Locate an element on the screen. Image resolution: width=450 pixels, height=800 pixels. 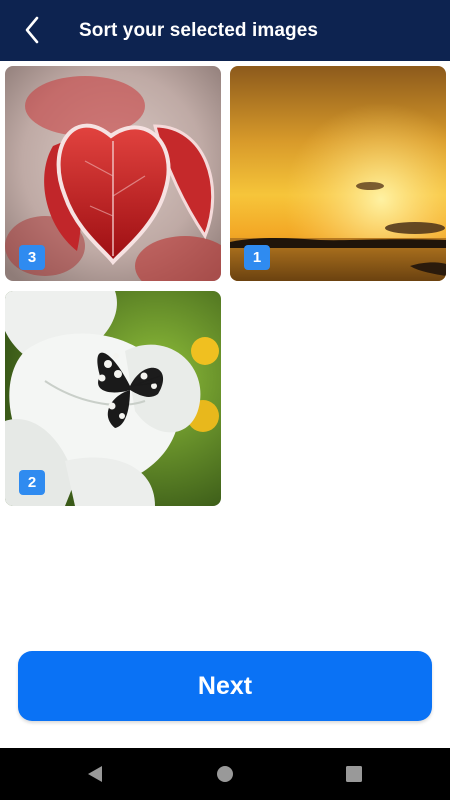
sort-order-badge: 2 is located at coordinates (32, 482).